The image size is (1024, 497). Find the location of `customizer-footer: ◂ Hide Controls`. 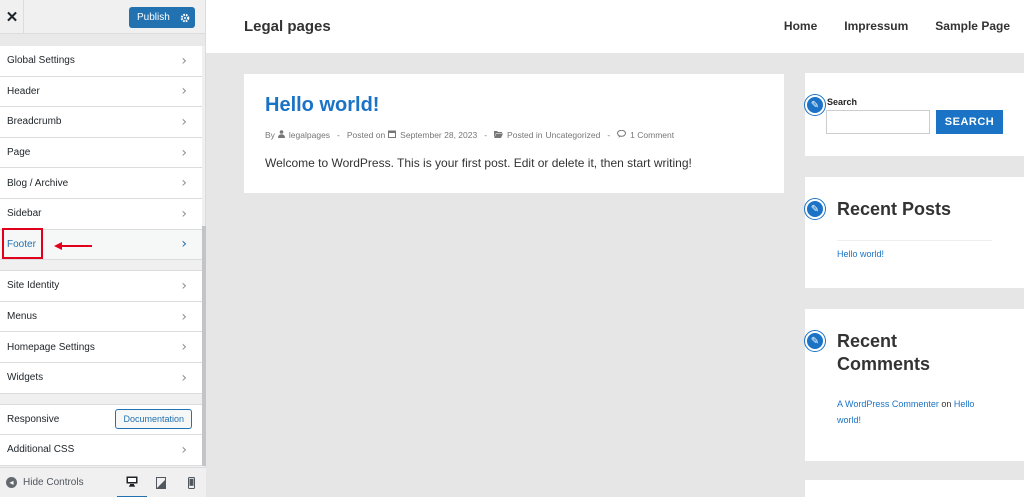

customizer-footer: ◂ Hide Controls is located at coordinates (103, 482).